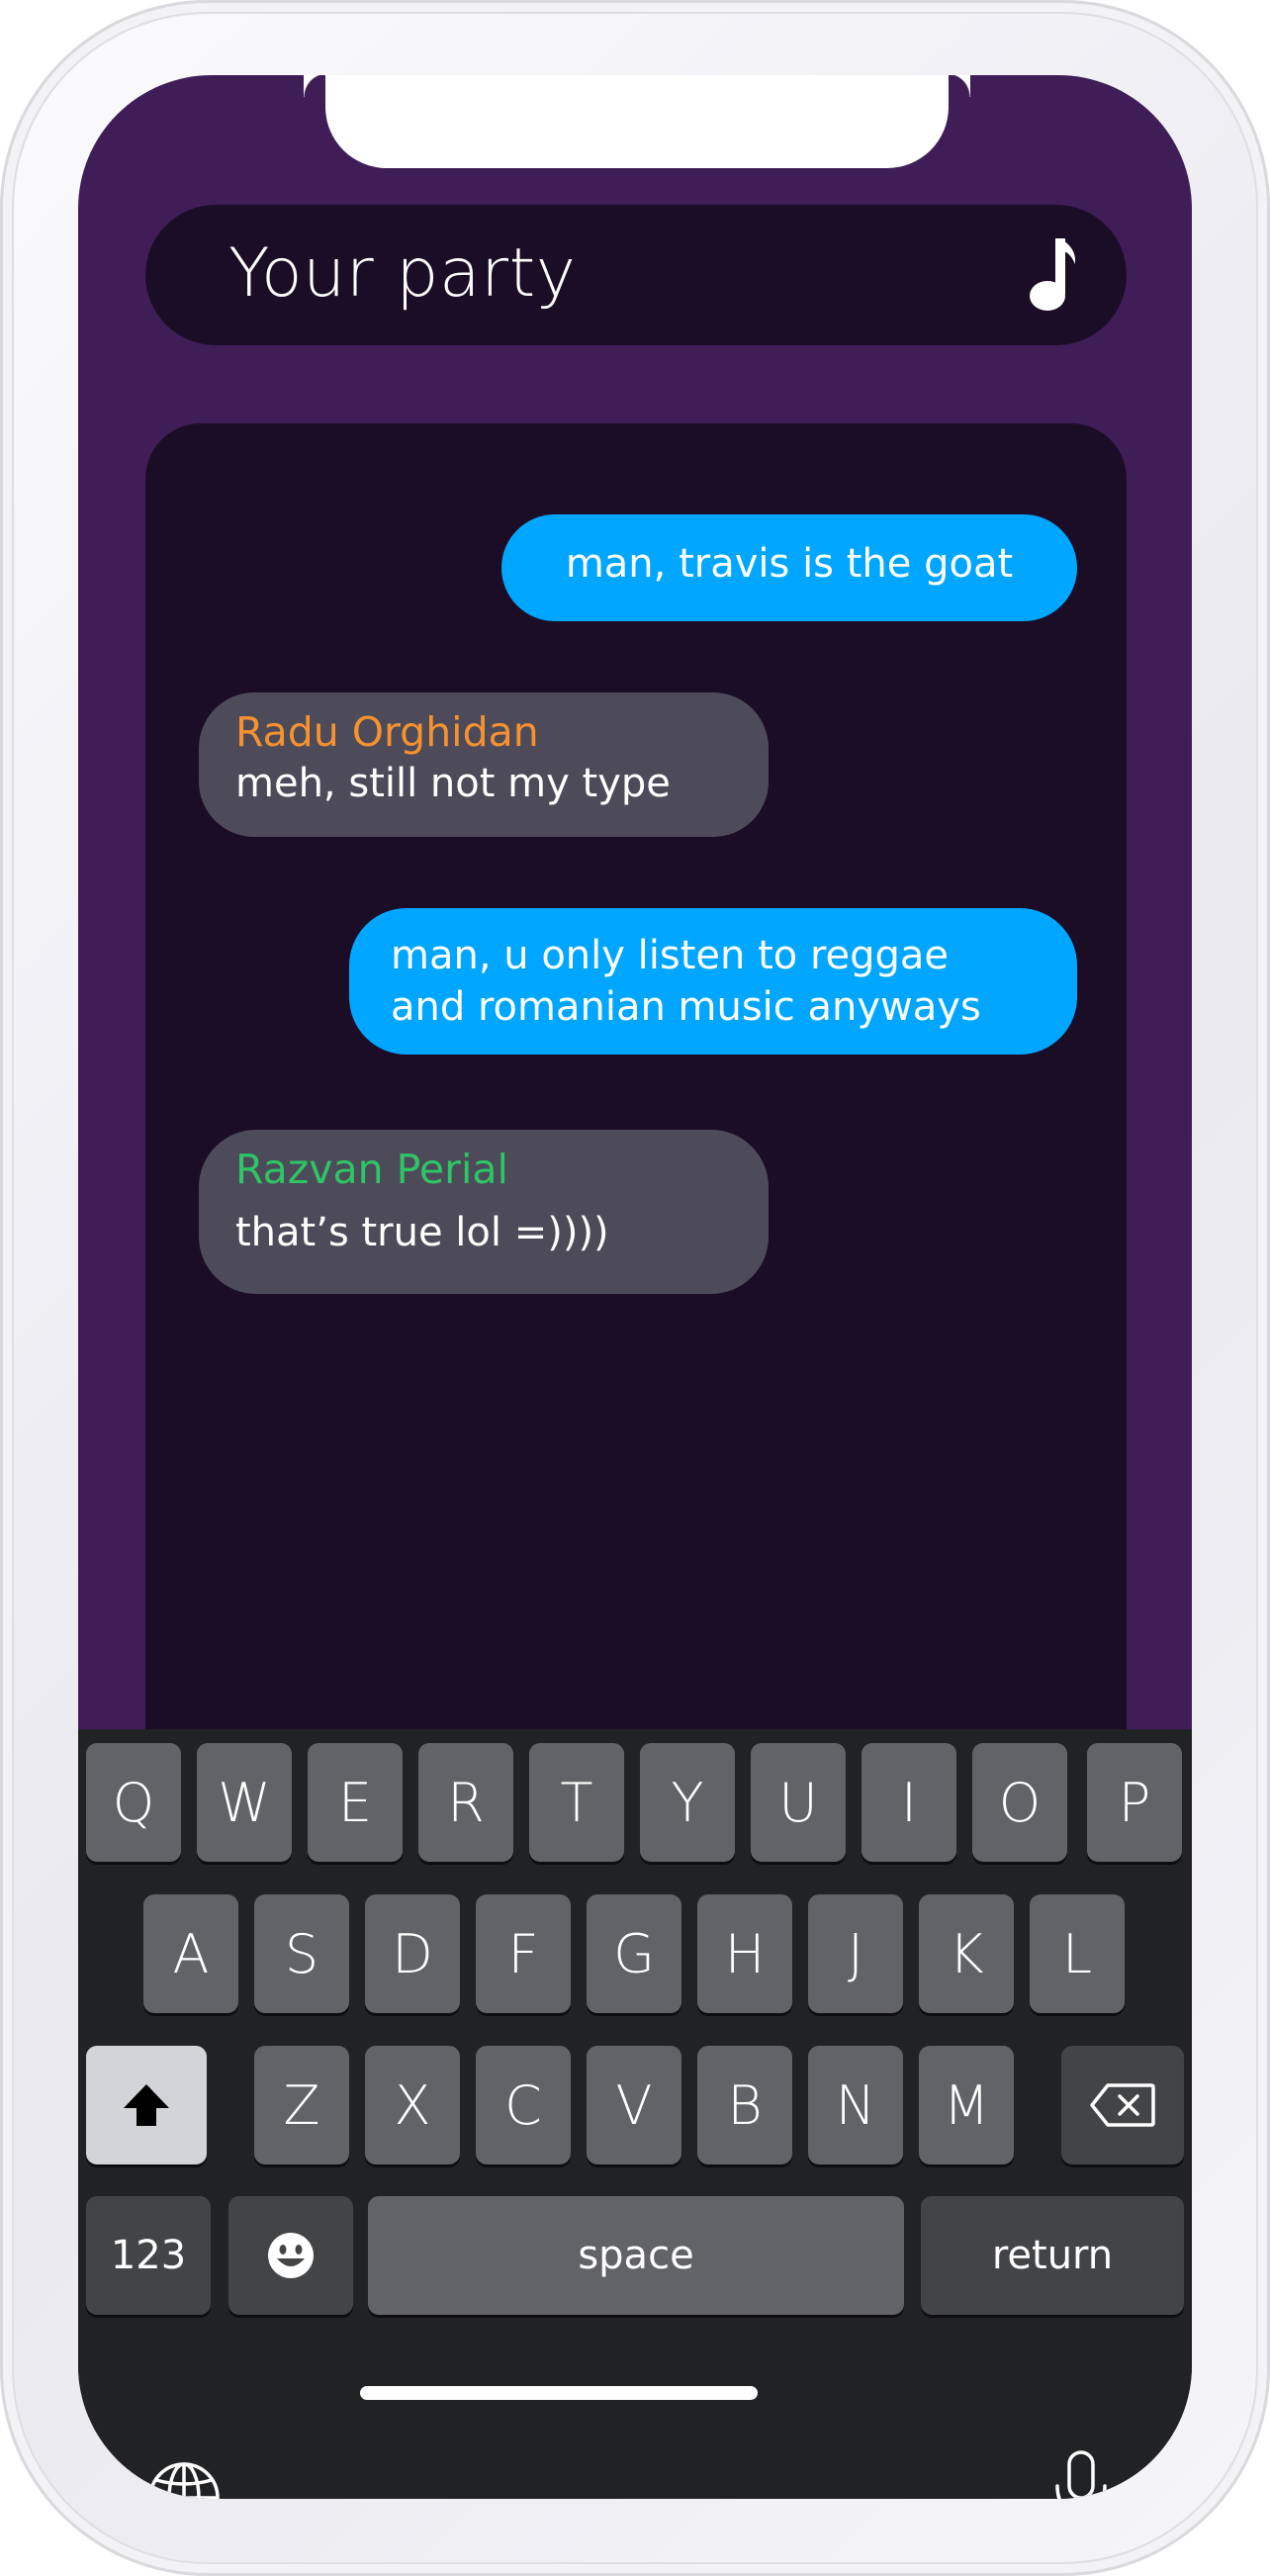  I want to click on key-g: G, so click(634, 1953).